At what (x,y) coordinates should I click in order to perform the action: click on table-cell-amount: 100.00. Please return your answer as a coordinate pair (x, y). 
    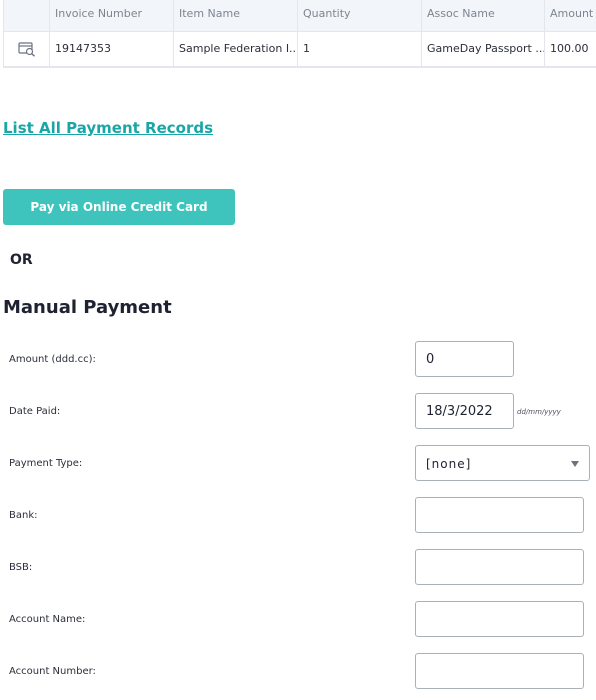
    Looking at the image, I should click on (570, 49).